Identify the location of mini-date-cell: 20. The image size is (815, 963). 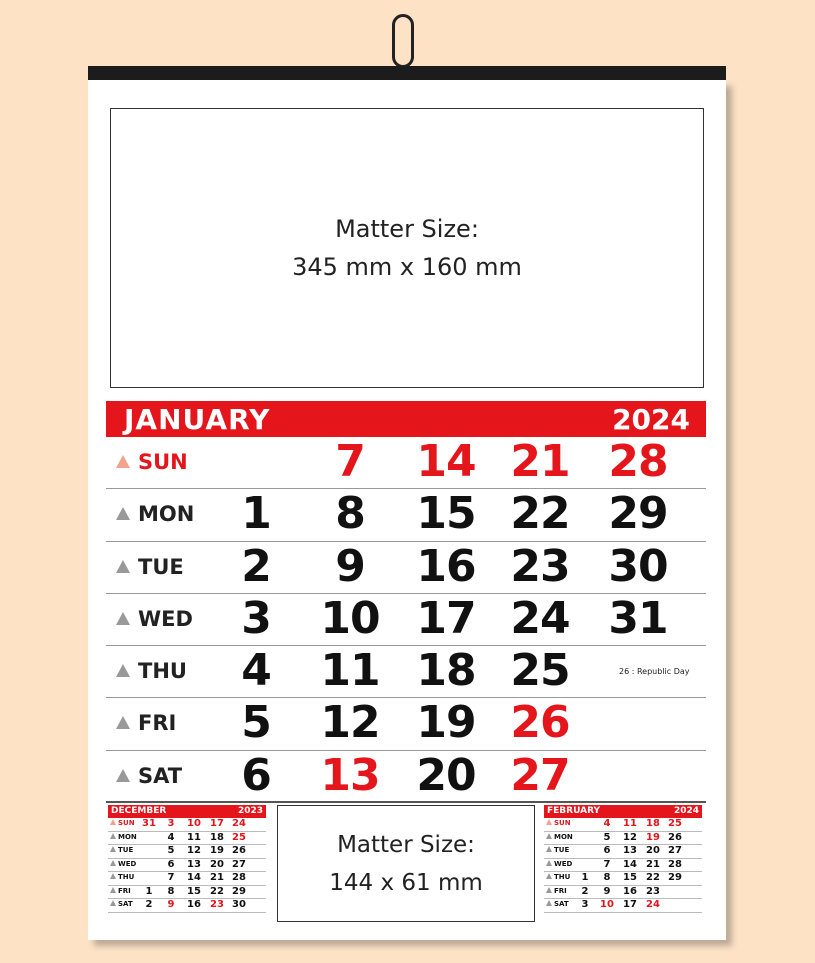
(217, 864).